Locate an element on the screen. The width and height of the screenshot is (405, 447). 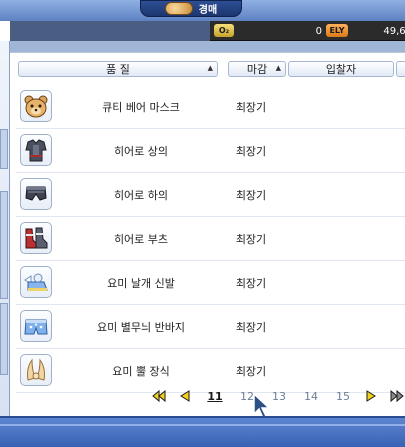
boots-icon is located at coordinates (36, 238).